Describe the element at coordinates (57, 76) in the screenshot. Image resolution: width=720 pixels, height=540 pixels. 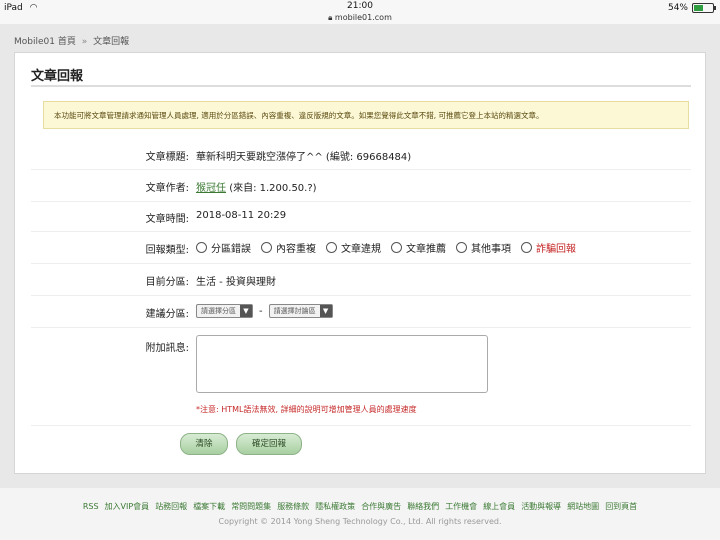
I see `page-title: 文章回報` at that location.